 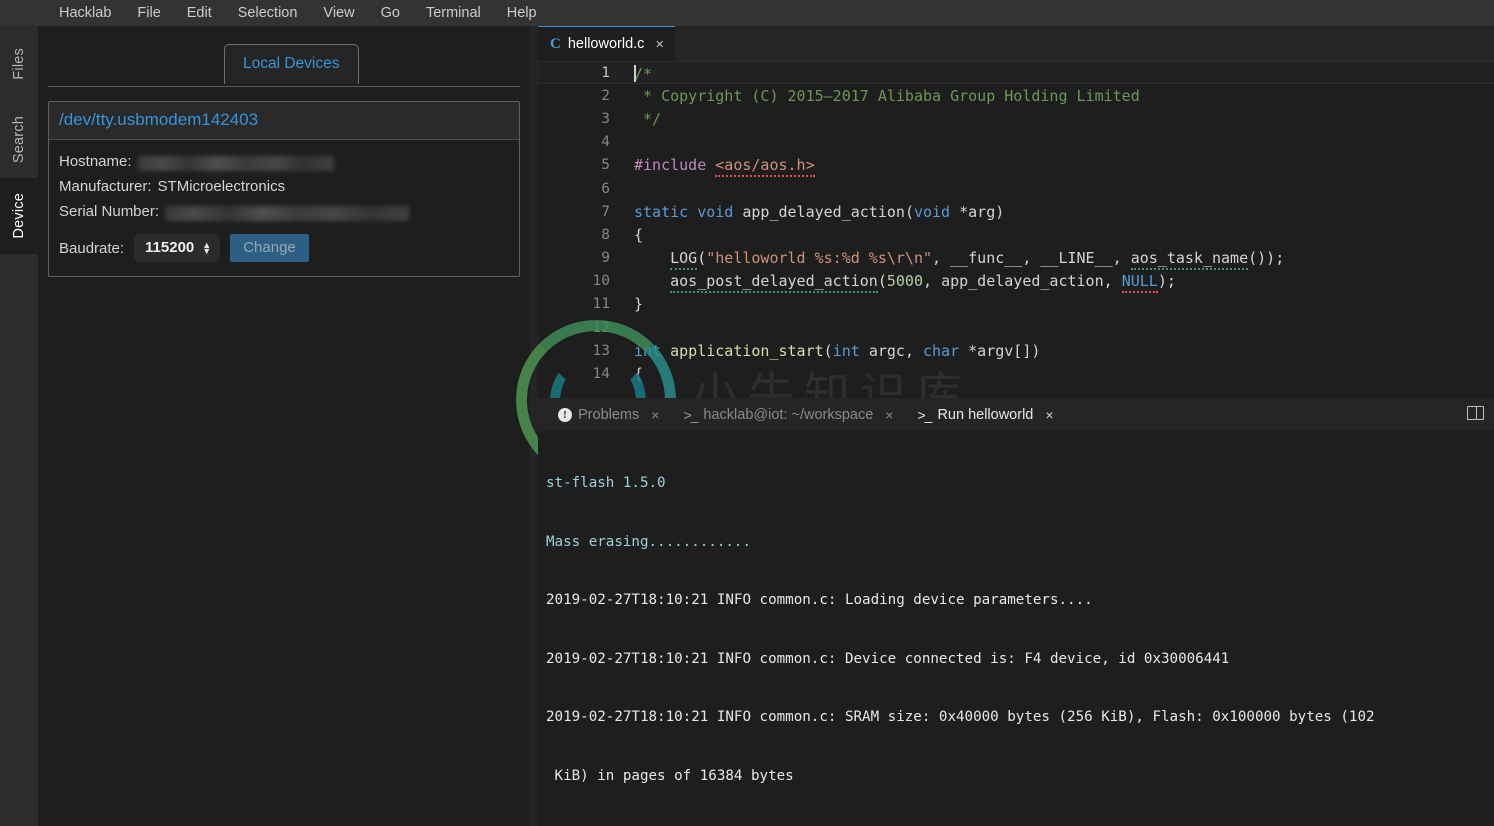 I want to click on tab-helloworld-c: C helloworld.c ×, so click(x=607, y=43).